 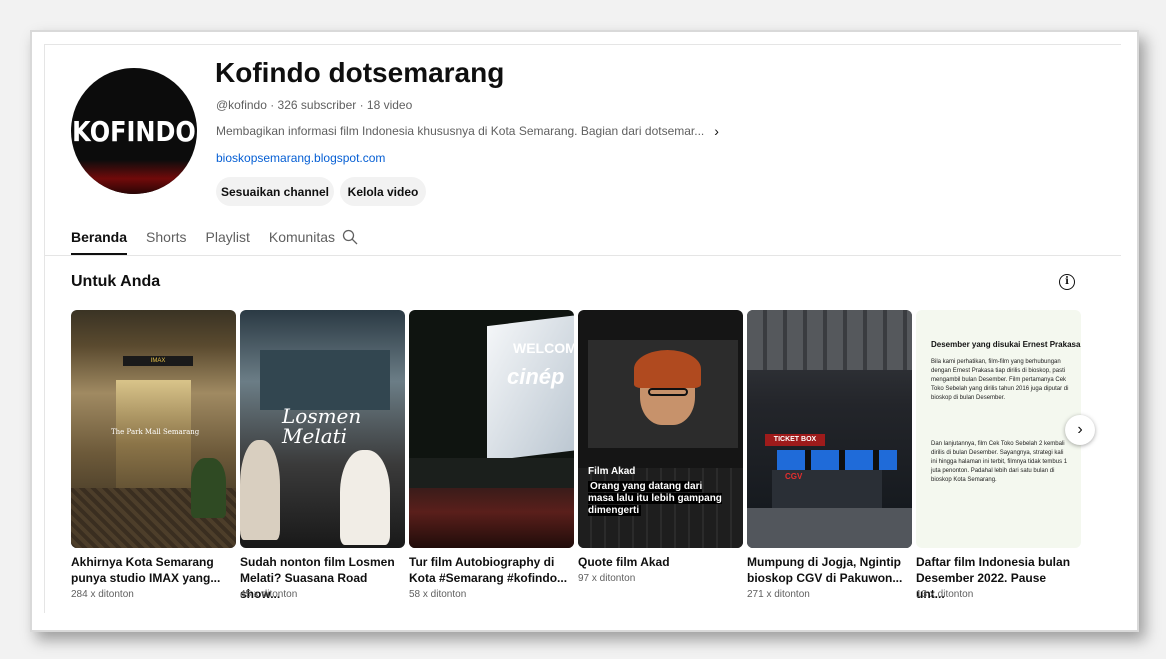 I want to click on tab-shorts: Shorts, so click(x=166, y=241).